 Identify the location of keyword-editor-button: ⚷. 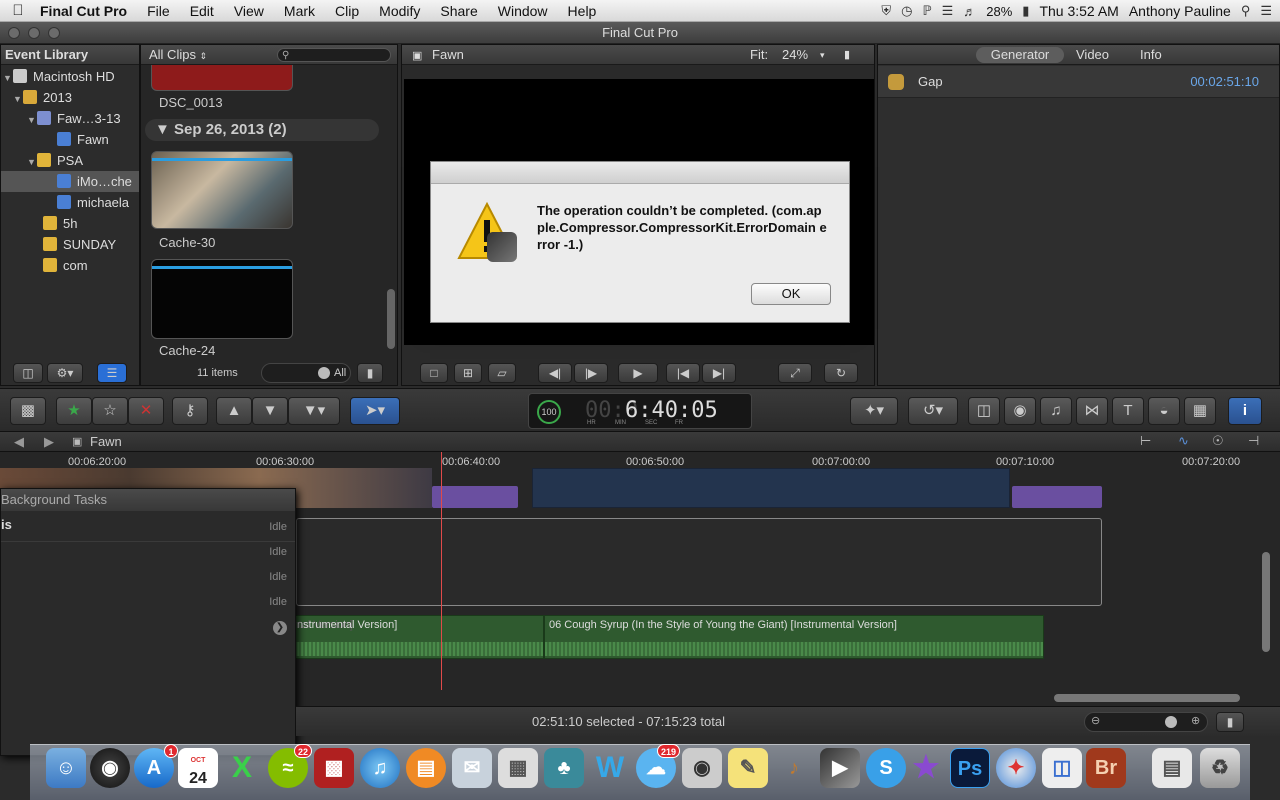
(190, 411).